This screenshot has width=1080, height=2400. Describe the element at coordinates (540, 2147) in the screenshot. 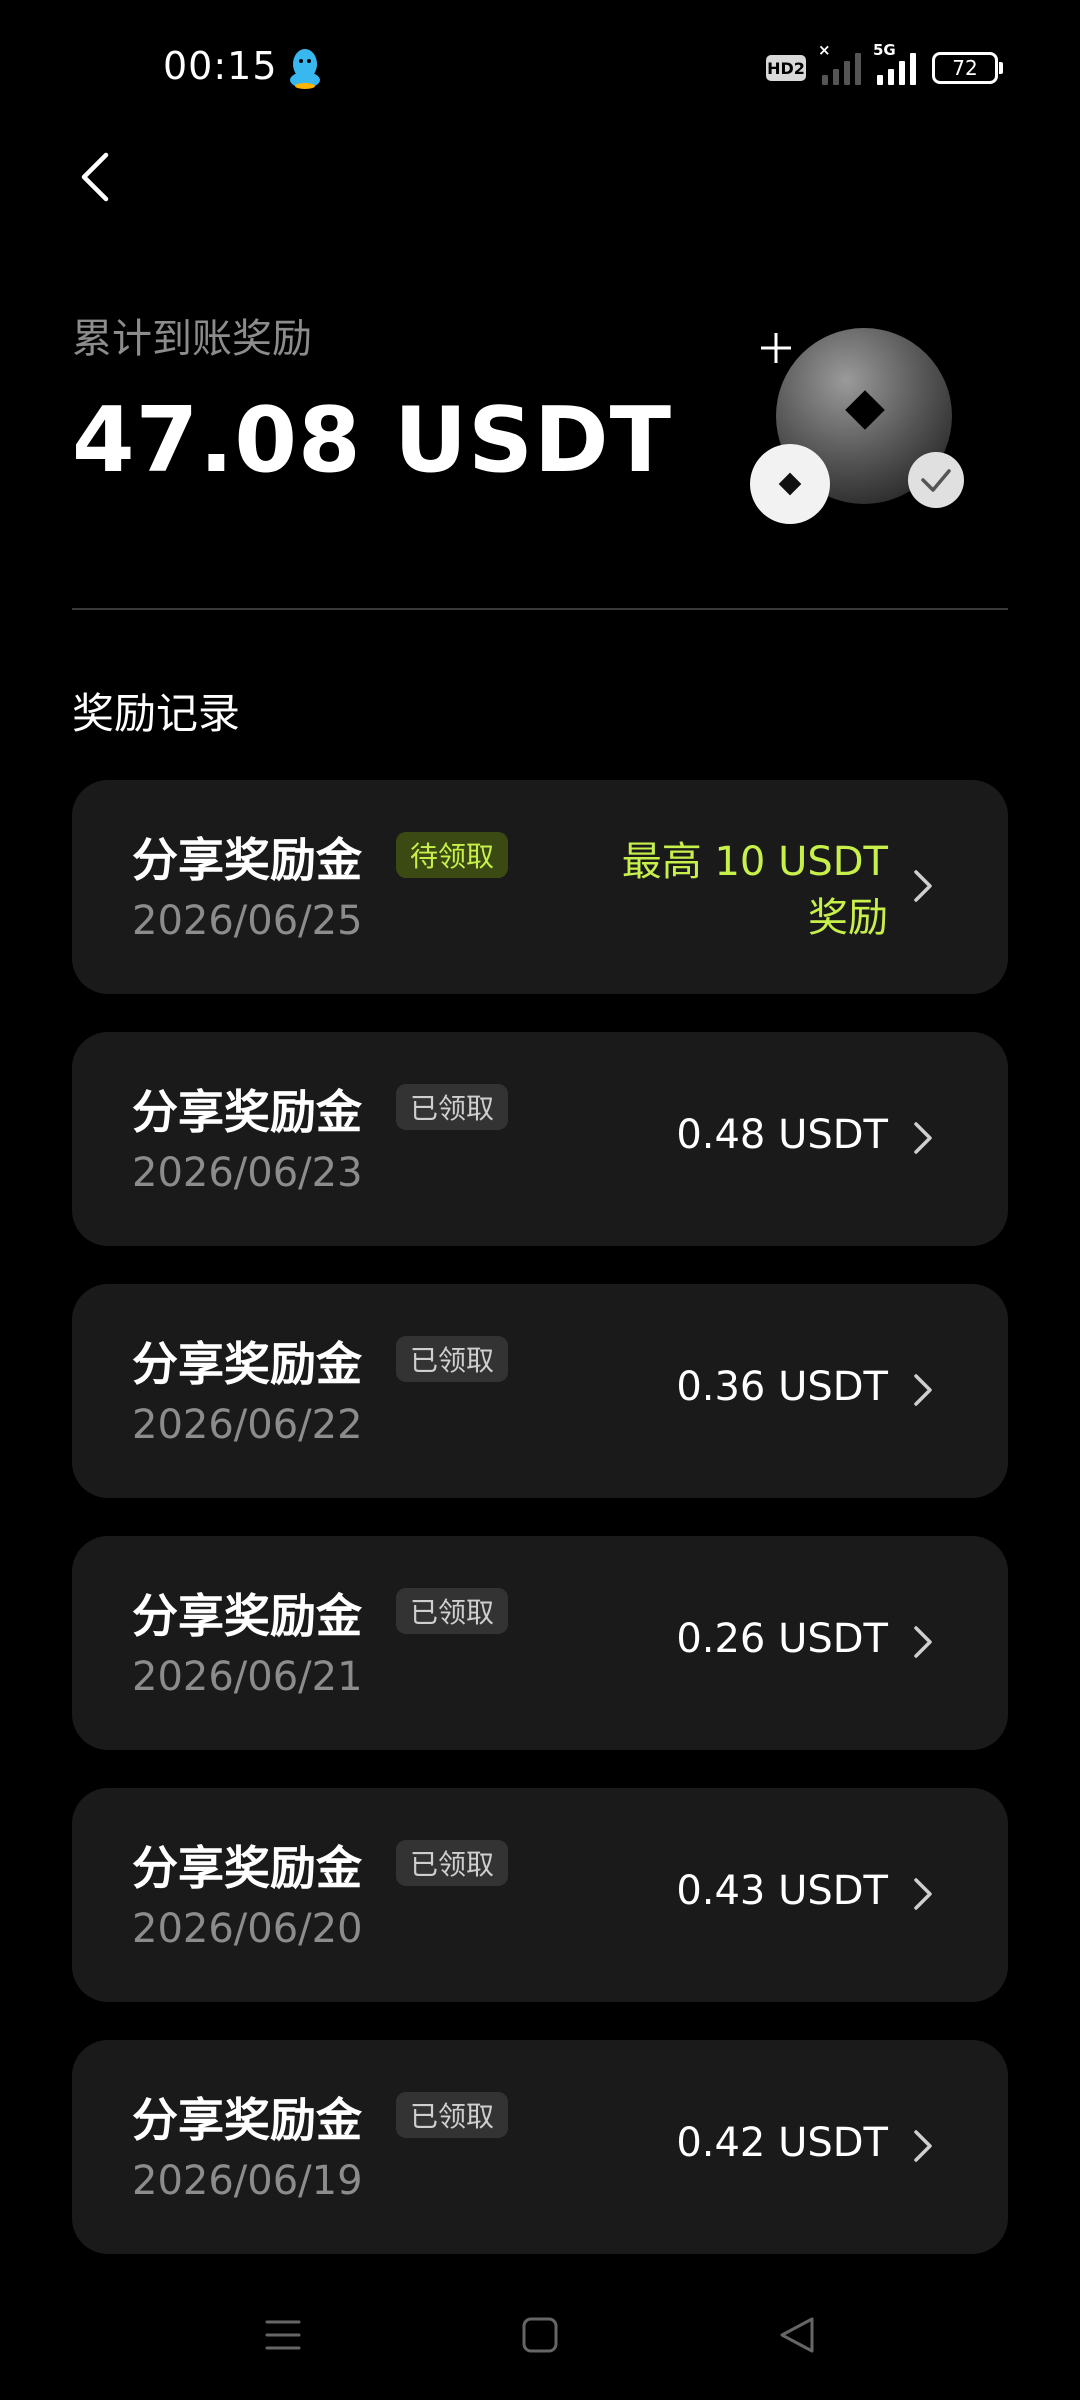

I see `record-row: 分享奖励金 已领取 2026/06/19 0.42 USDT` at that location.